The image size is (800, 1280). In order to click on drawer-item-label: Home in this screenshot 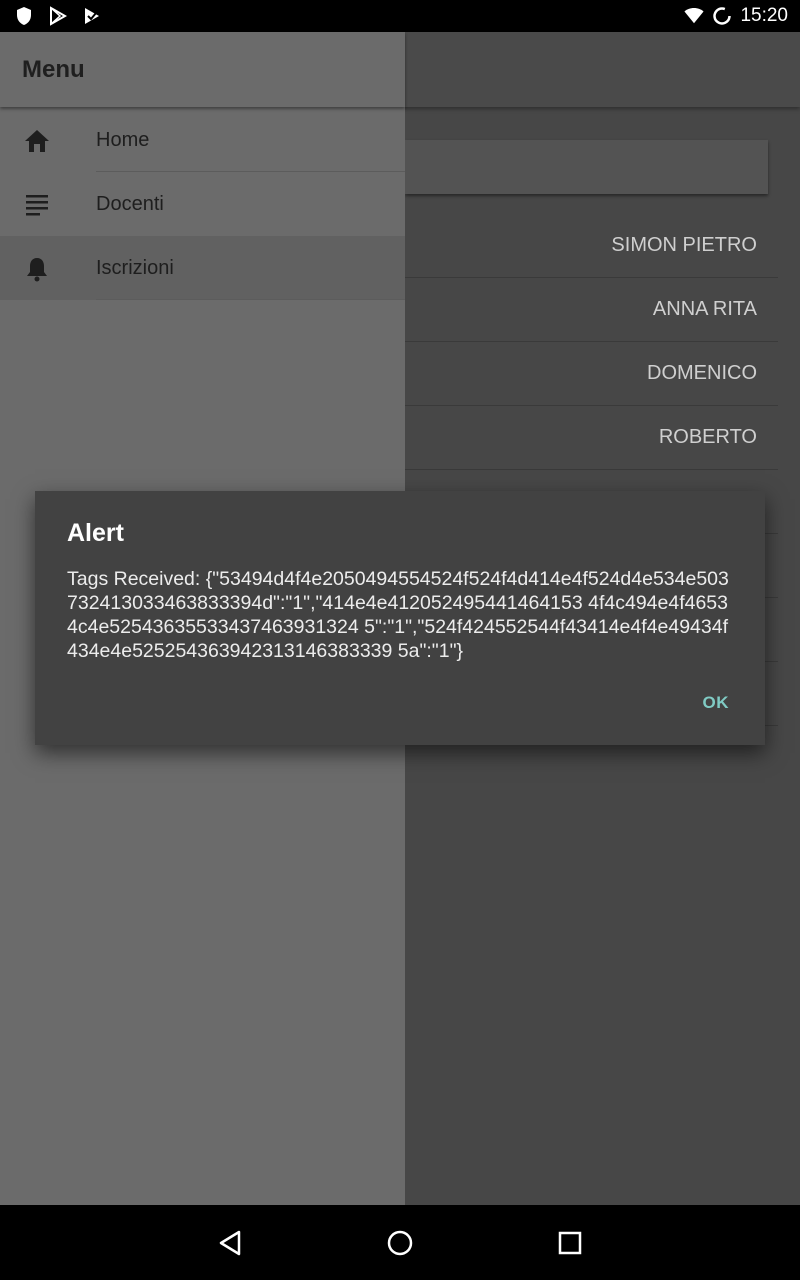, I will do `click(123, 139)`.